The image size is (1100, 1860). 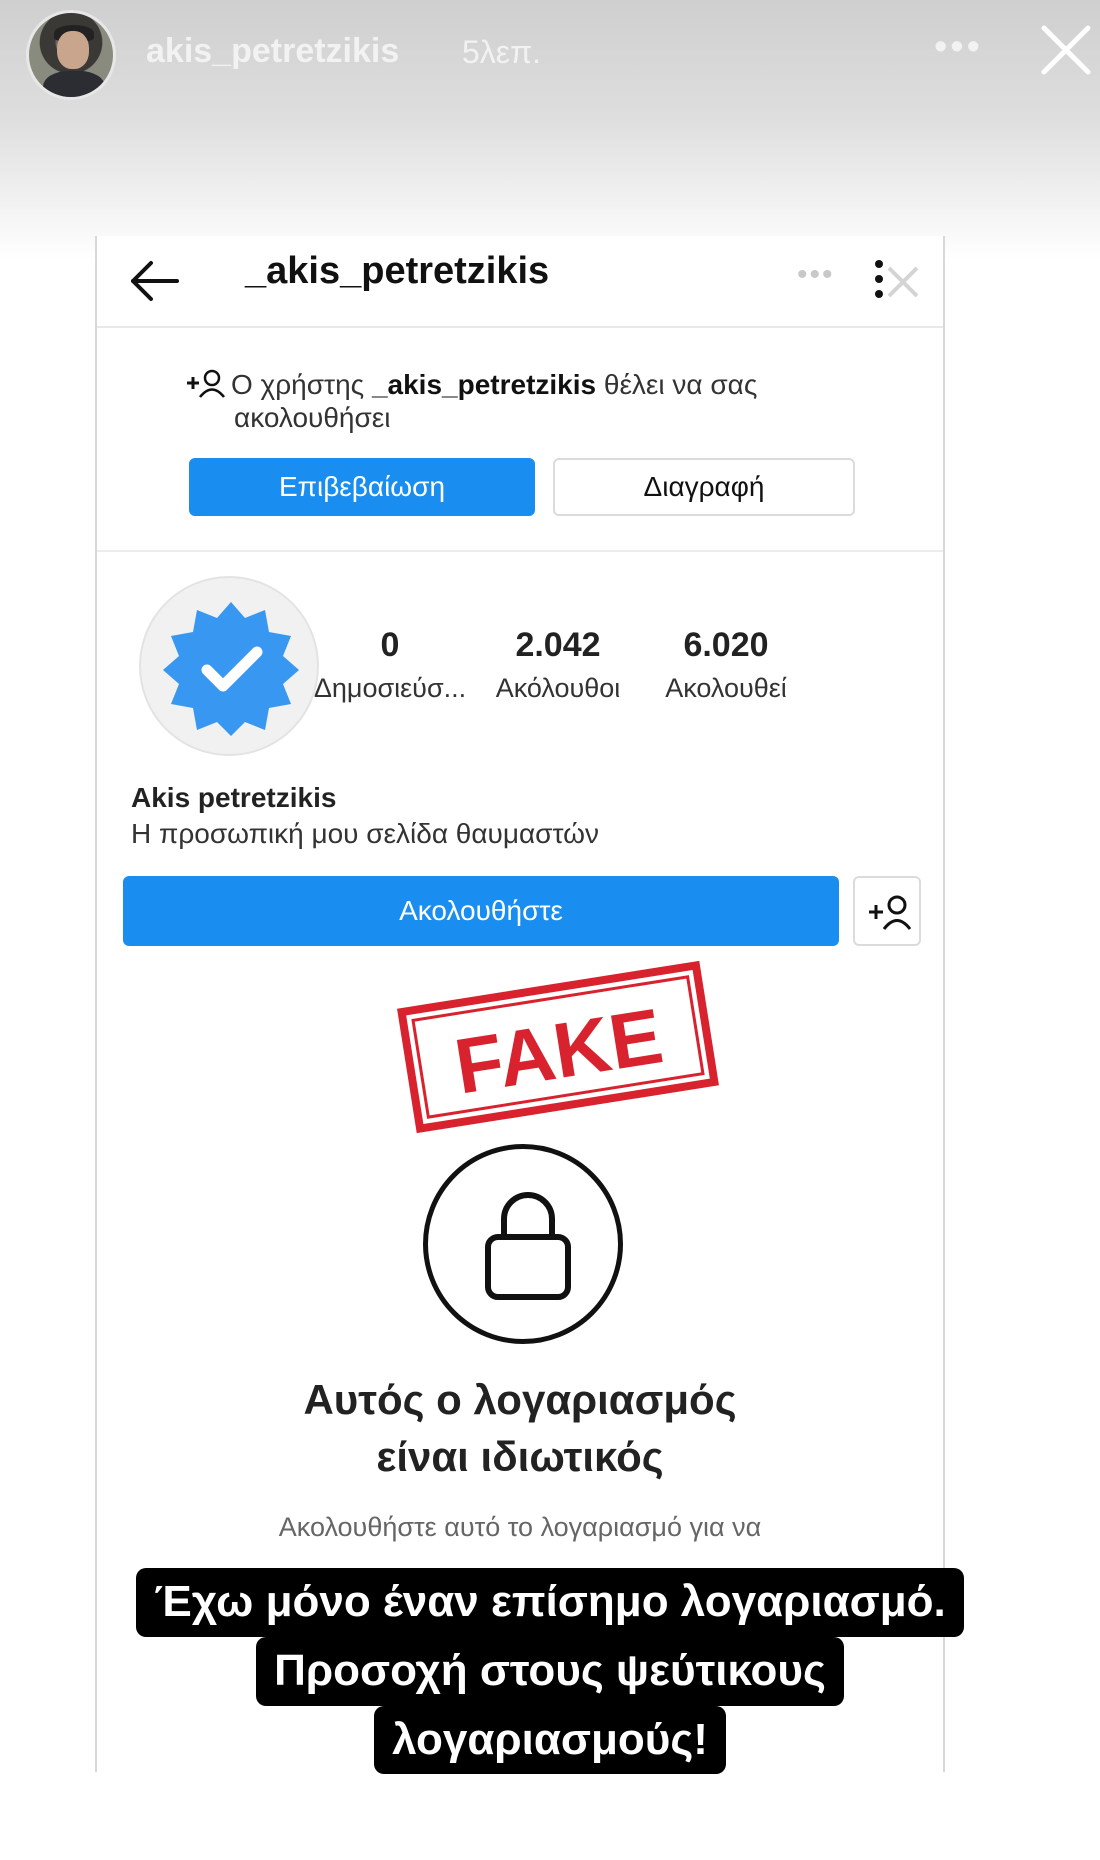 I want to click on caption-line1: Έχω μόνο έναν επίσημο λογαριασμό., so click(x=550, y=1602).